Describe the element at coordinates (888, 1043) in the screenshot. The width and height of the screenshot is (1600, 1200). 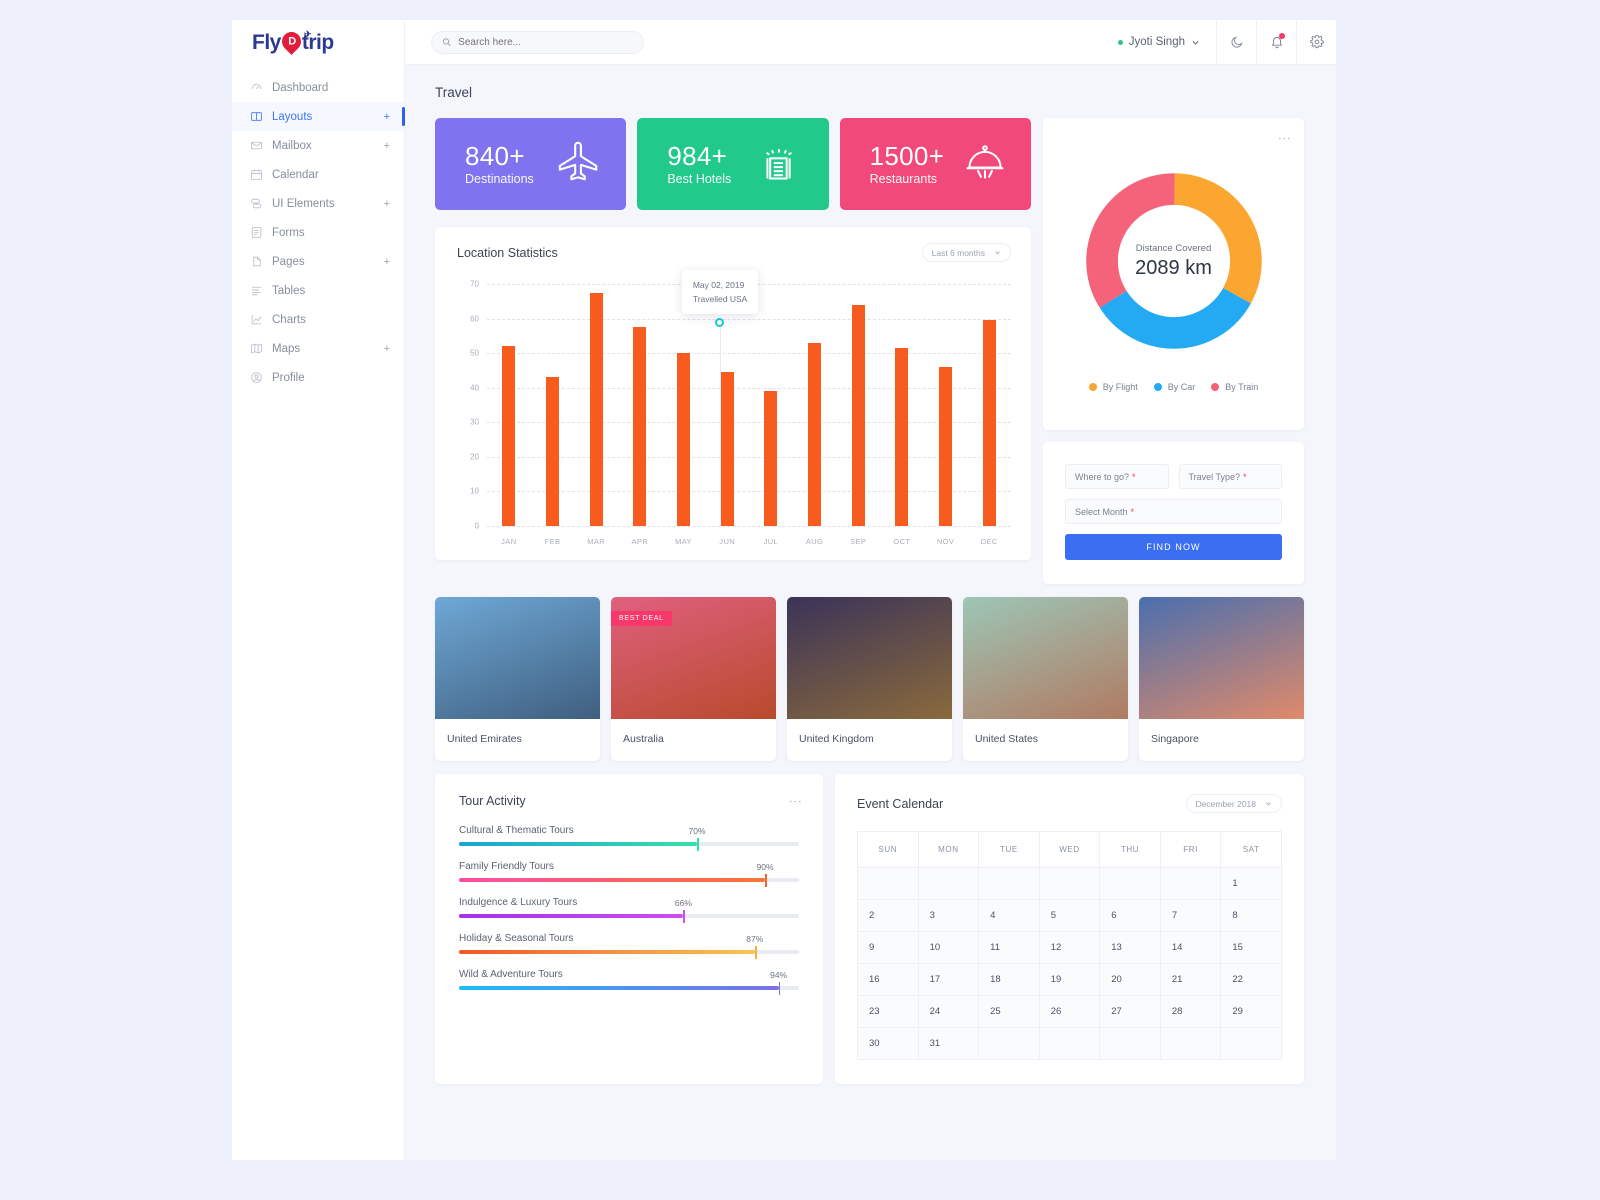
I see `calendar-day-cell: 30` at that location.